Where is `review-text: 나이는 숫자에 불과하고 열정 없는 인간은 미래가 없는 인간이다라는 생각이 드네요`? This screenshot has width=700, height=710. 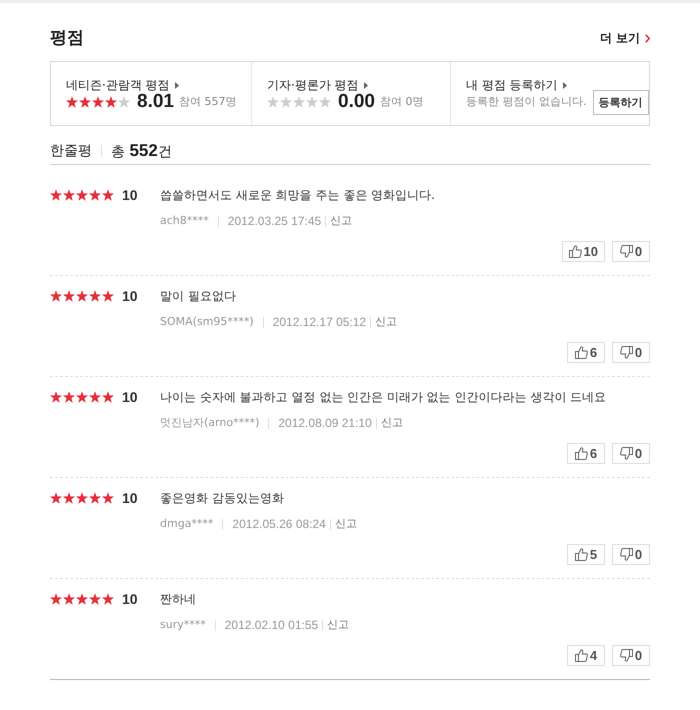 review-text: 나이는 숫자에 불과하고 열정 없는 인간은 미래가 없는 인간이다라는 생각이 드네요 is located at coordinates (384, 397).